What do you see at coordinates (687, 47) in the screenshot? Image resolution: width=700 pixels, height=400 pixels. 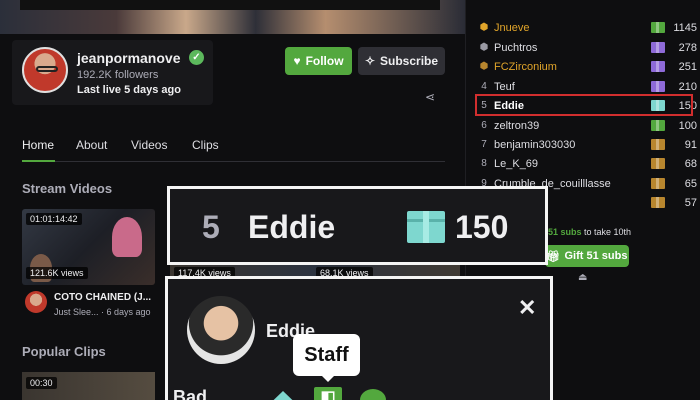 I see `leaderboard-value: 278` at bounding box center [687, 47].